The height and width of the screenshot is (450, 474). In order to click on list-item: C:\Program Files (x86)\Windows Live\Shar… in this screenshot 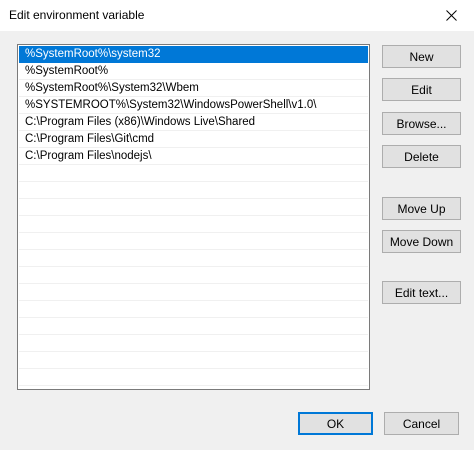, I will do `click(193, 122)`.